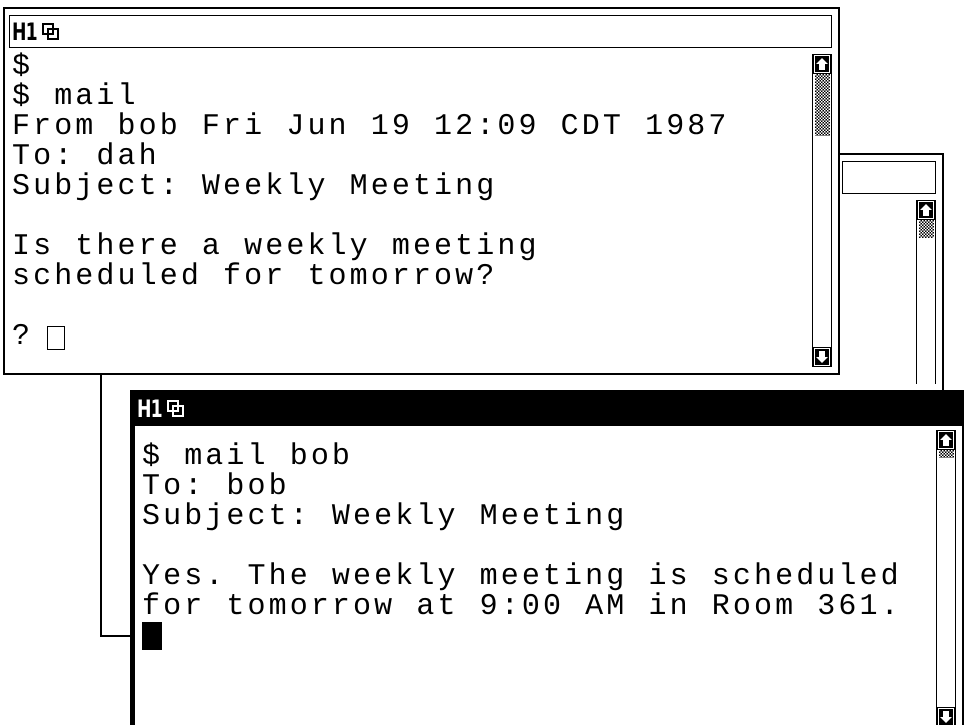 The height and width of the screenshot is (725, 964). Describe the element at coordinates (23, 337) in the screenshot. I see `prompt: ?` at that location.